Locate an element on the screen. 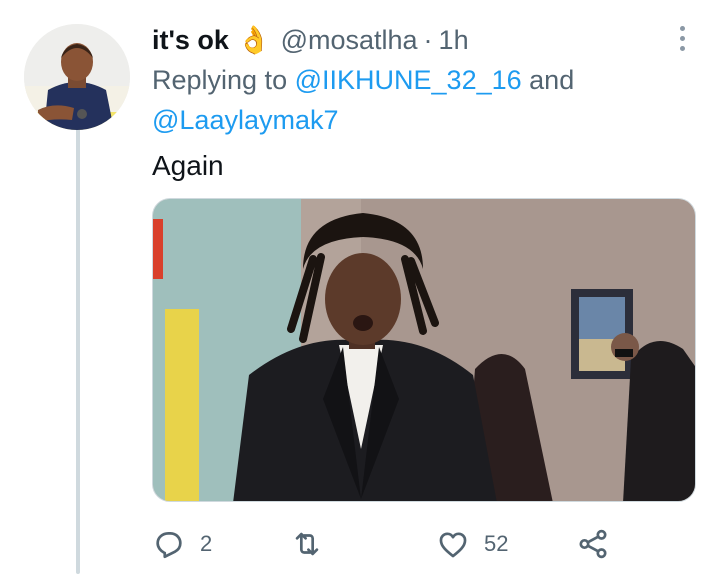 Image resolution: width=720 pixels, height=574 pixels. replying-to-label: Replying to is located at coordinates (220, 80).